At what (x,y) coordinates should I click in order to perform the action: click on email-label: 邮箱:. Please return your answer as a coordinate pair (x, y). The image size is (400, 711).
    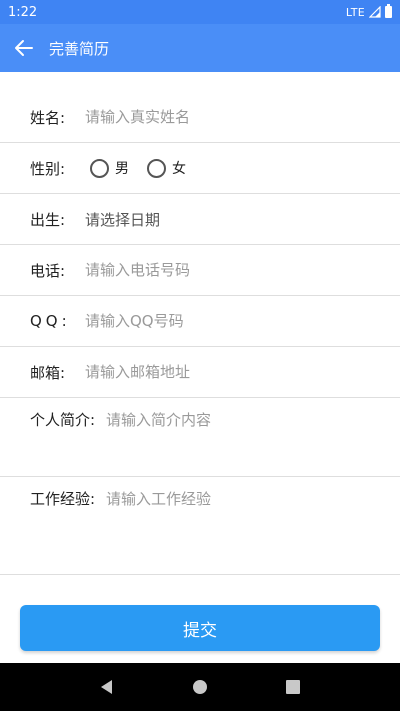
    Looking at the image, I should click on (48, 372).